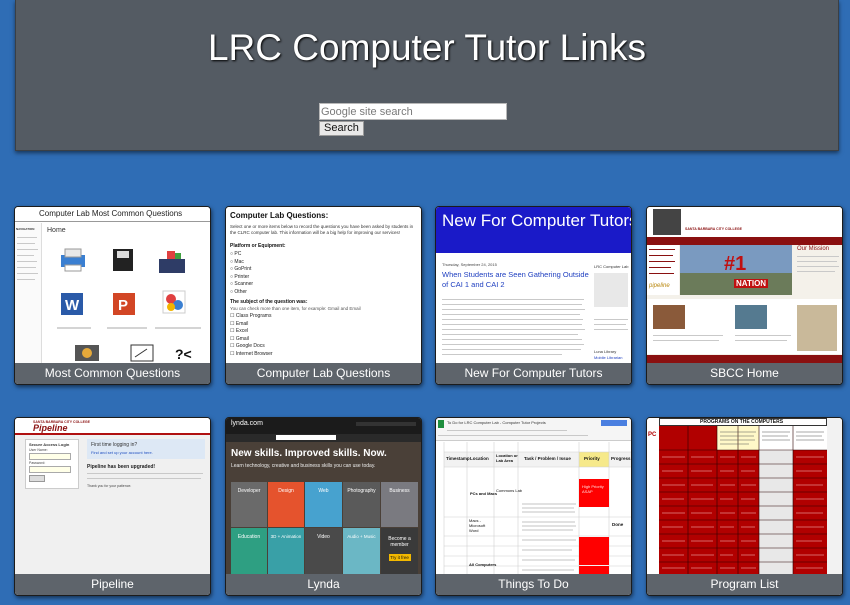 This screenshot has height=605, width=850. What do you see at coordinates (399, 504) in the screenshot?
I see `category-business: Business` at bounding box center [399, 504].